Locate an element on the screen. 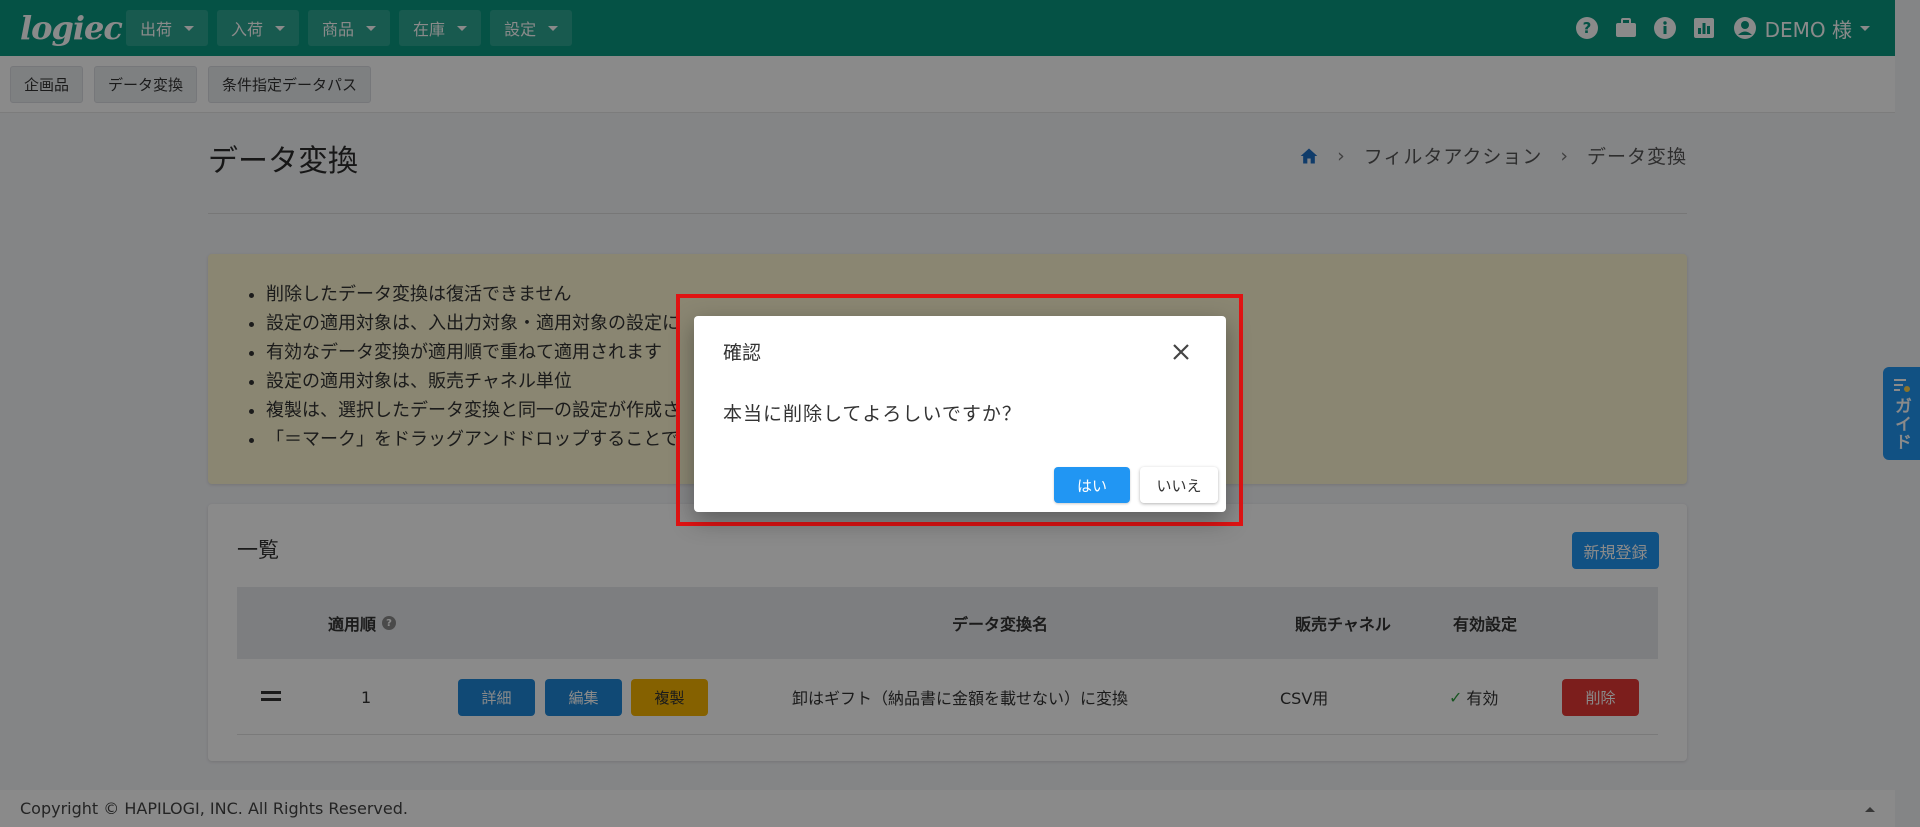 This screenshot has width=1920, height=827. confirm-dialog: 確認 本当に削除してよろしいですか？ はい いいえ is located at coordinates (960, 414).